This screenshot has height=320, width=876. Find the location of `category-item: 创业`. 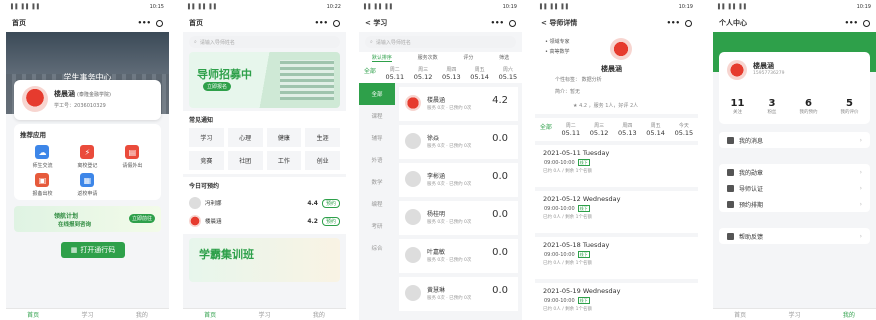

category-item: 创业 is located at coordinates (322, 160).